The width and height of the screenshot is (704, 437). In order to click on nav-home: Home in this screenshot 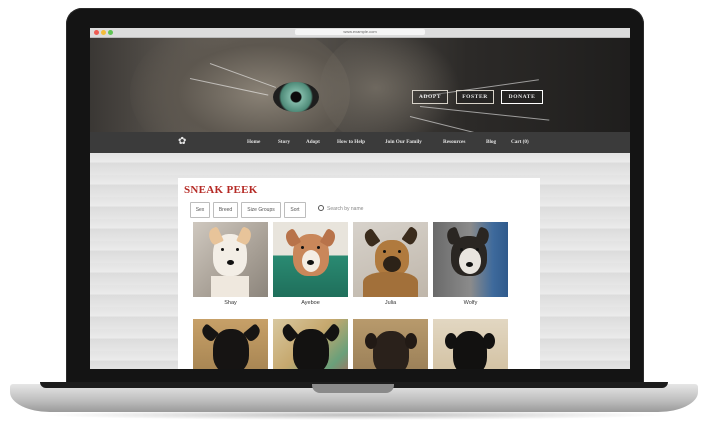, I will do `click(253, 142)`.